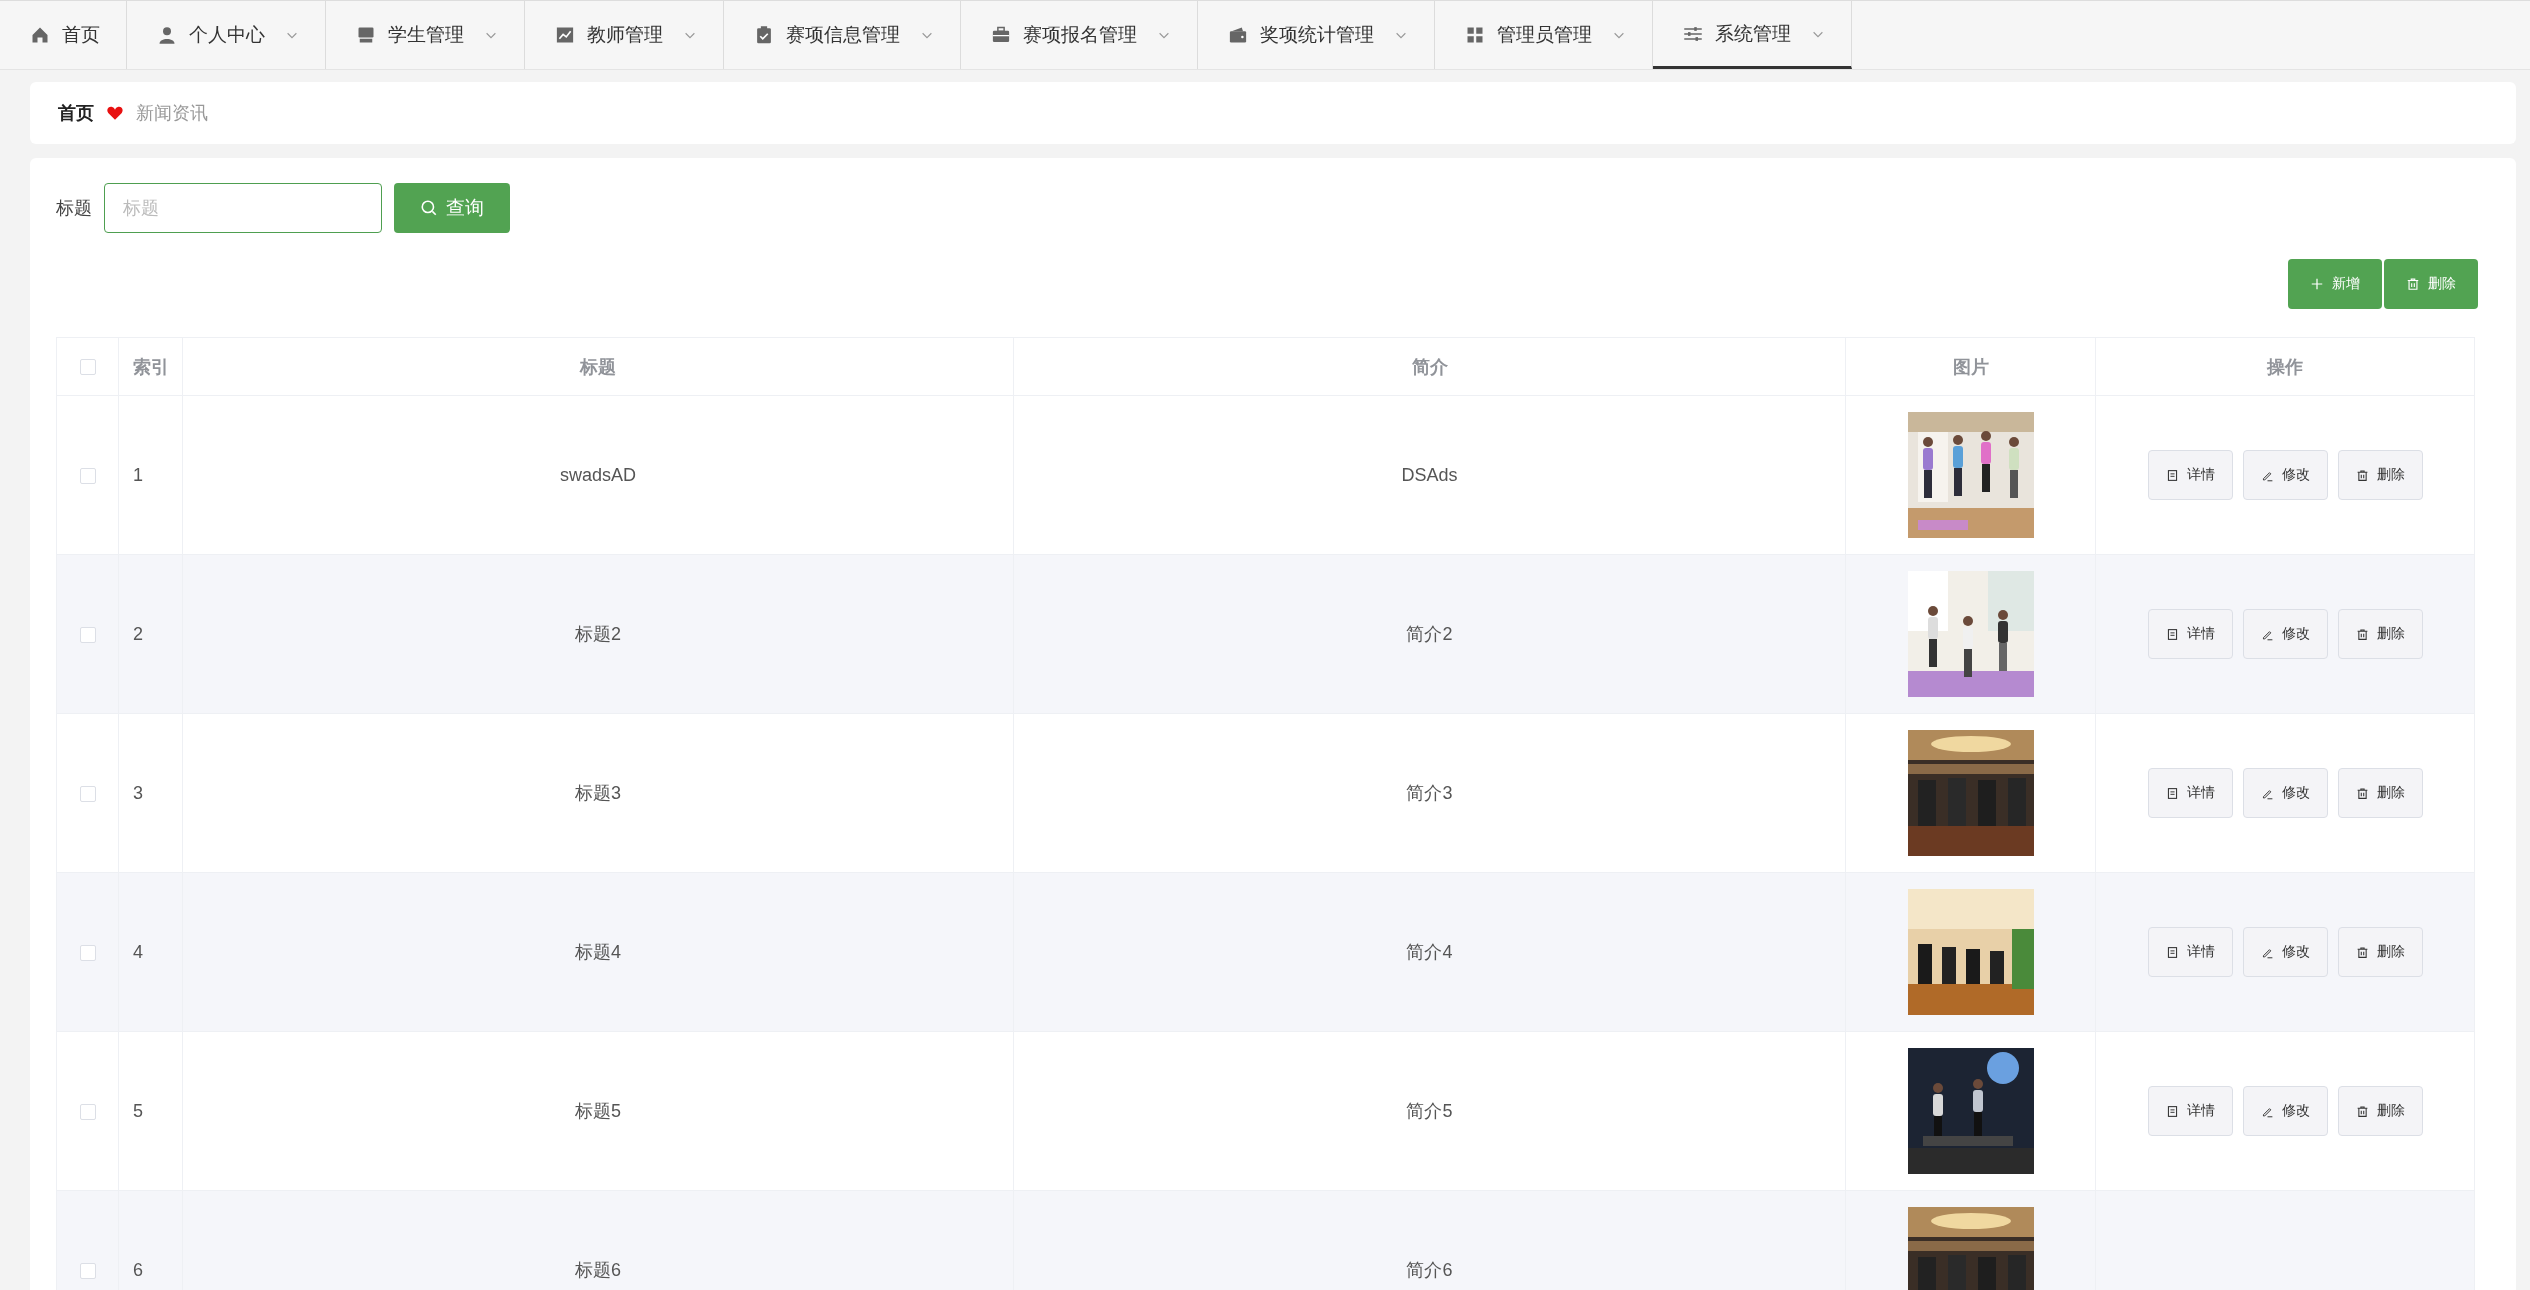  What do you see at coordinates (598, 474) in the screenshot?
I see `title-cell: swadsAD` at bounding box center [598, 474].